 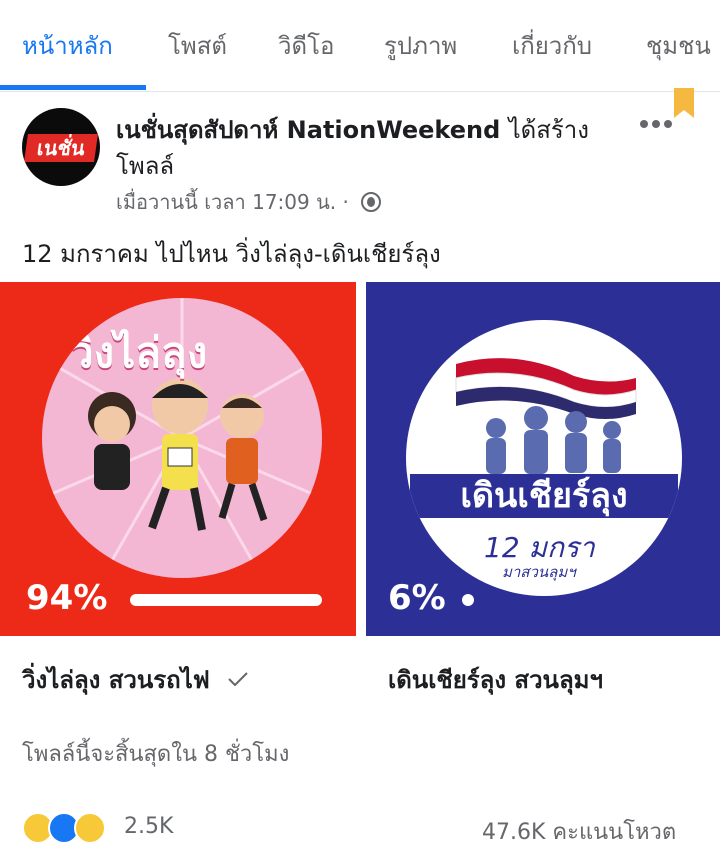 What do you see at coordinates (468, 600) in the screenshot?
I see `option-b-progress-bar` at bounding box center [468, 600].